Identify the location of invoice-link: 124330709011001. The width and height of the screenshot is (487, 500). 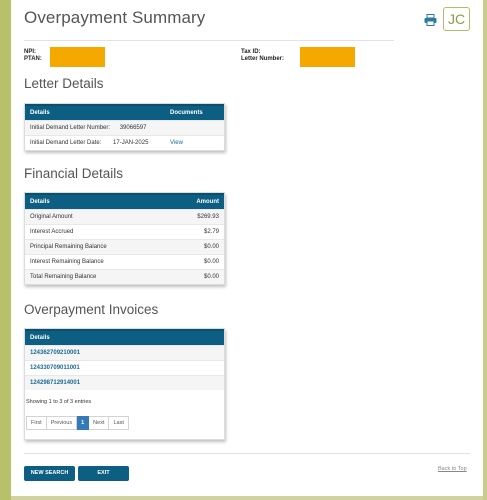
(55, 368).